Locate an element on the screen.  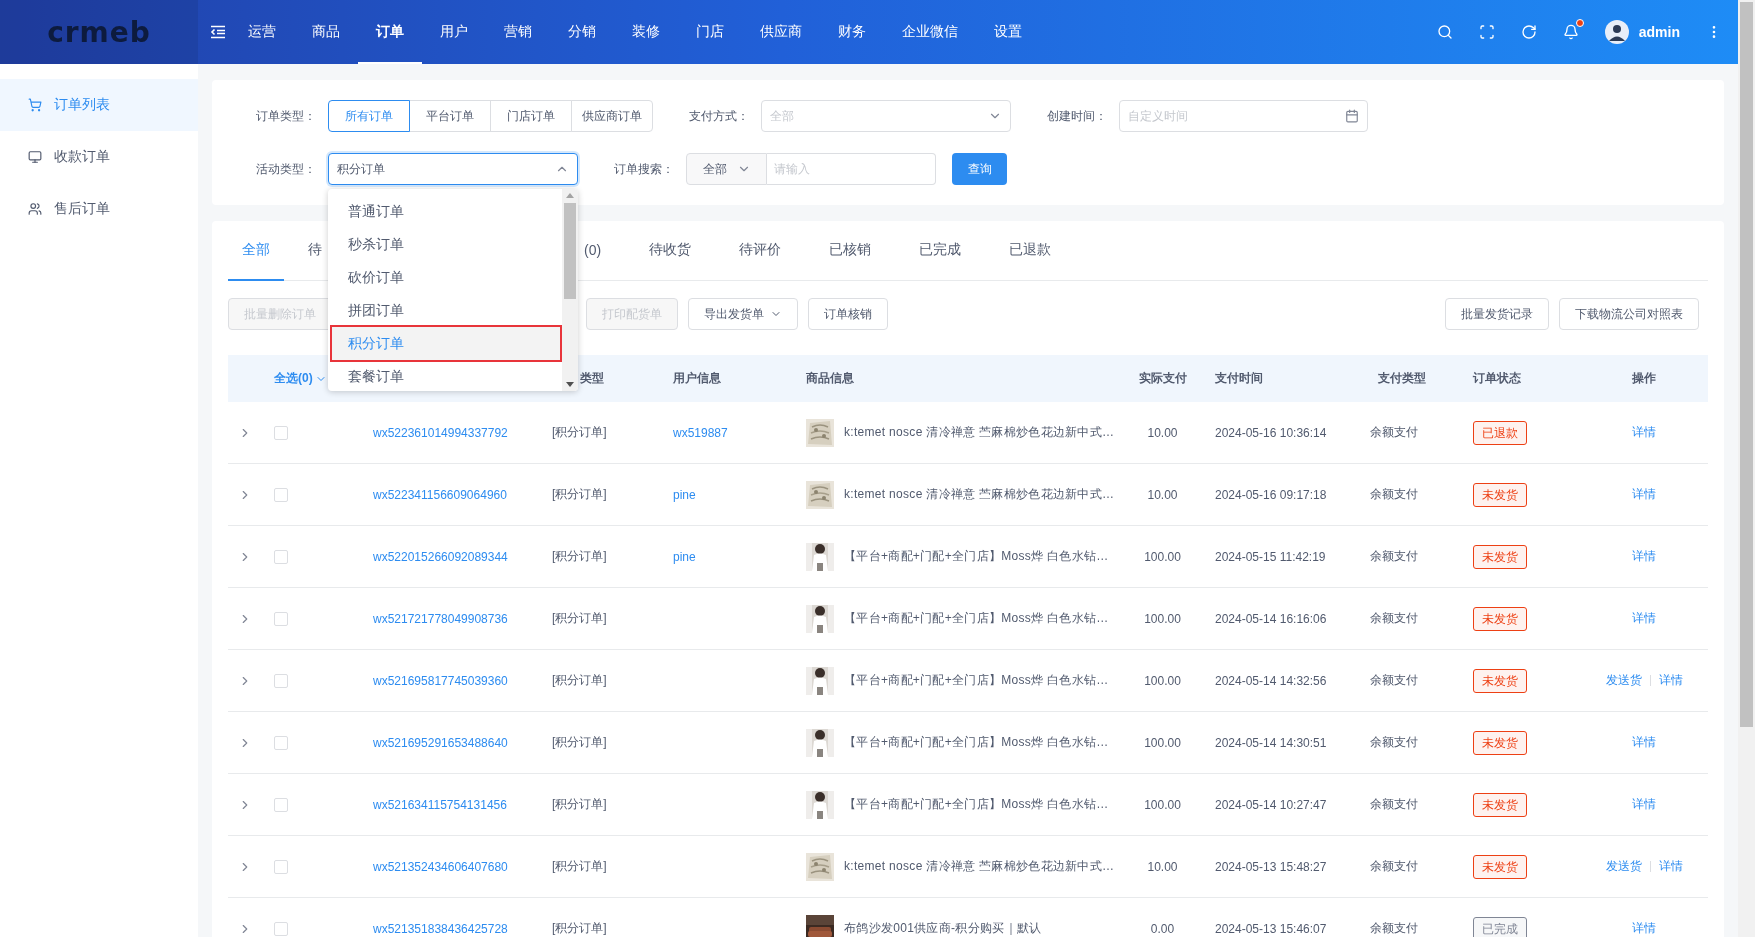
toolbar-button: 导出发货单 is located at coordinates (743, 314).